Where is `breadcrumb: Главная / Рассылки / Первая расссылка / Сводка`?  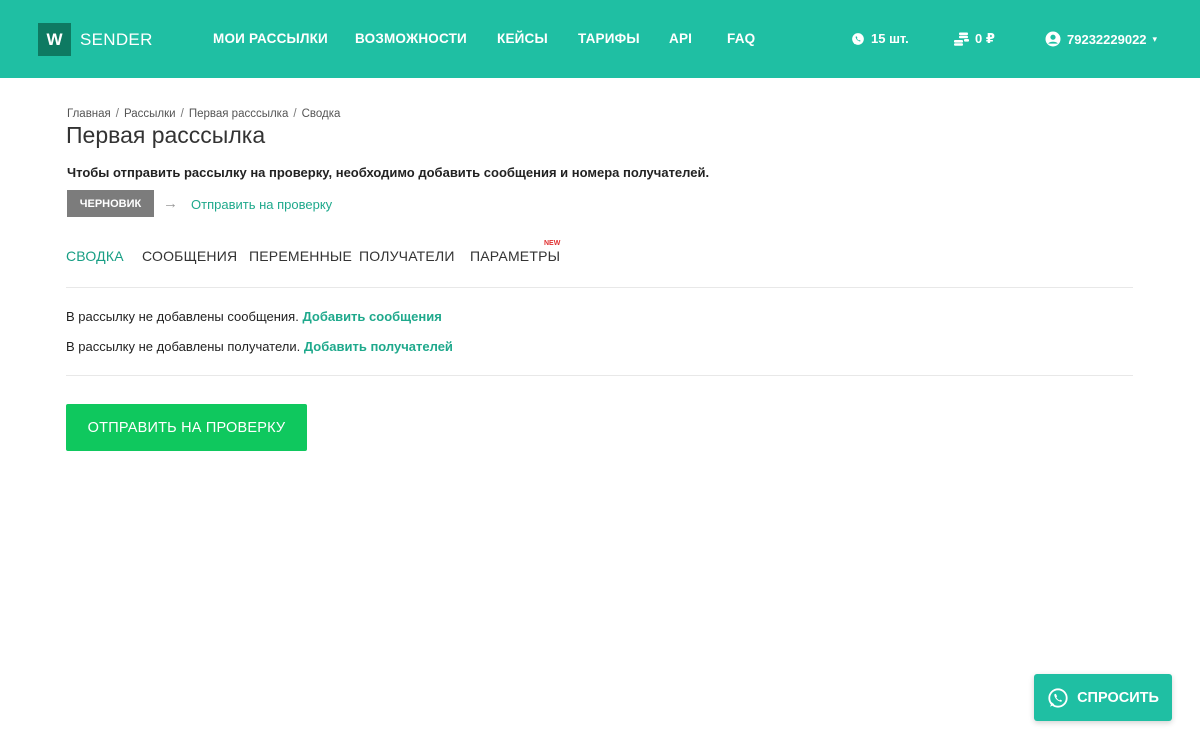
breadcrumb: Главная / Рассылки / Первая расссылка / Сводка is located at coordinates (203, 114).